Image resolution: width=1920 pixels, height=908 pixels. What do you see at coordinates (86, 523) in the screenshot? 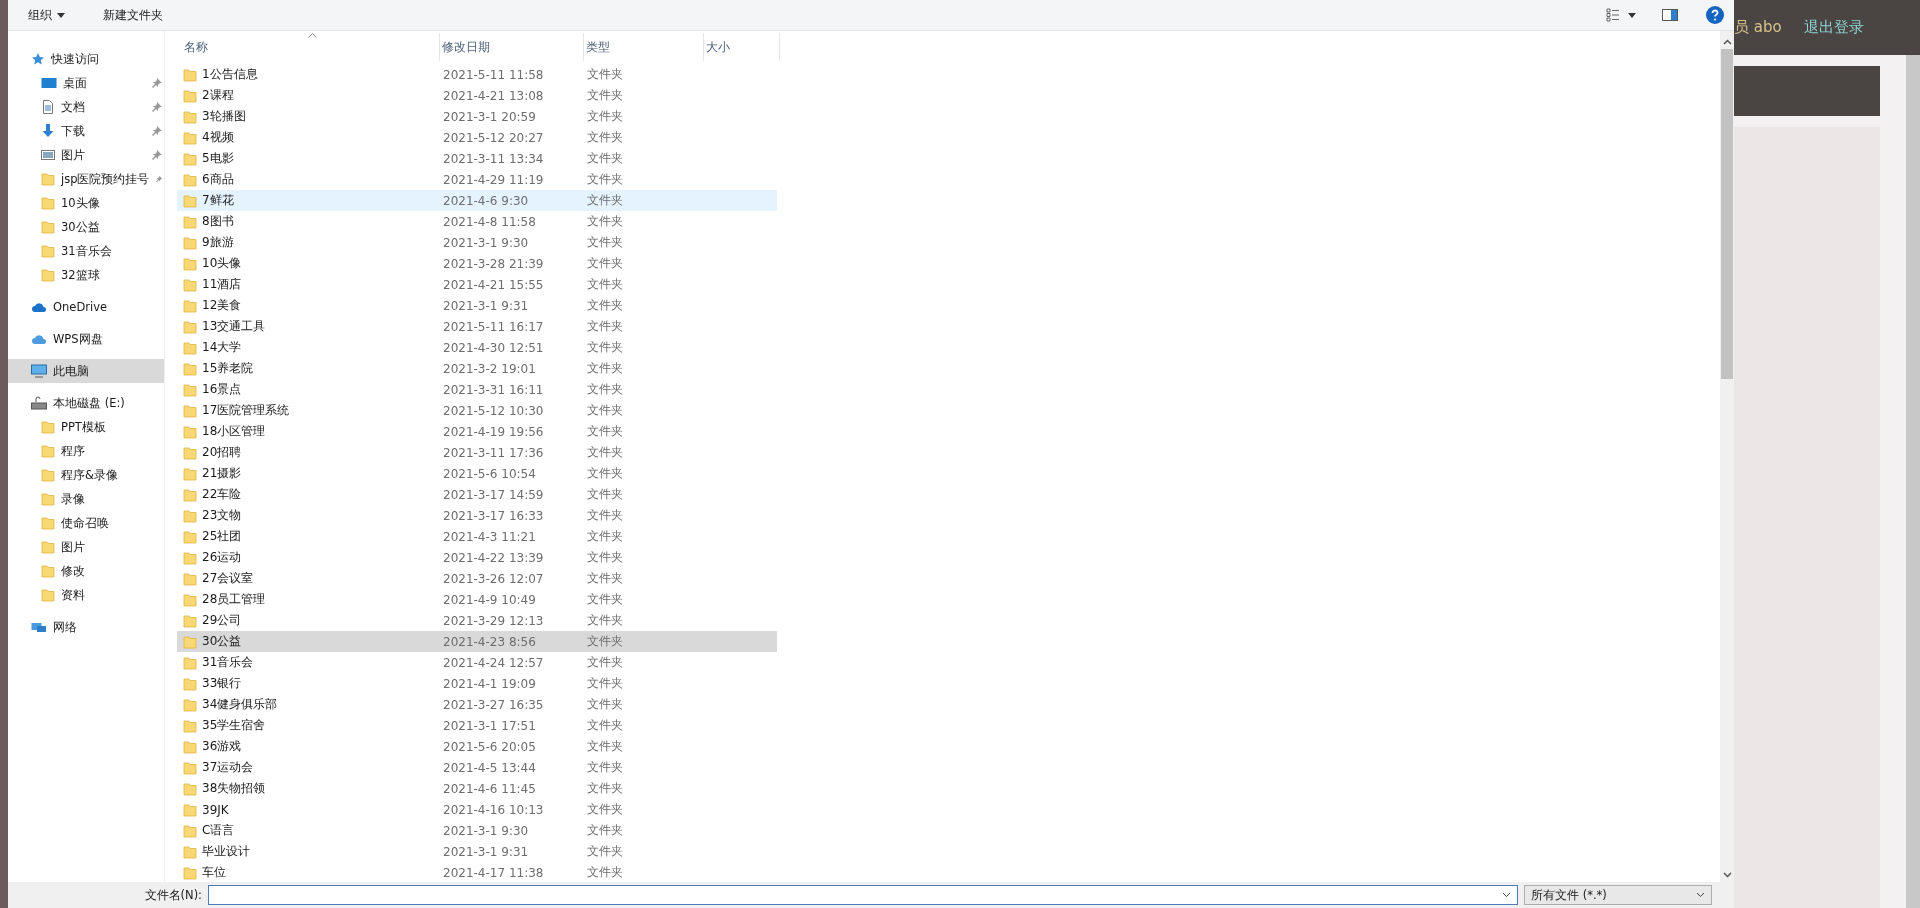
I see `sidebar-item: 使命召唤` at bounding box center [86, 523].